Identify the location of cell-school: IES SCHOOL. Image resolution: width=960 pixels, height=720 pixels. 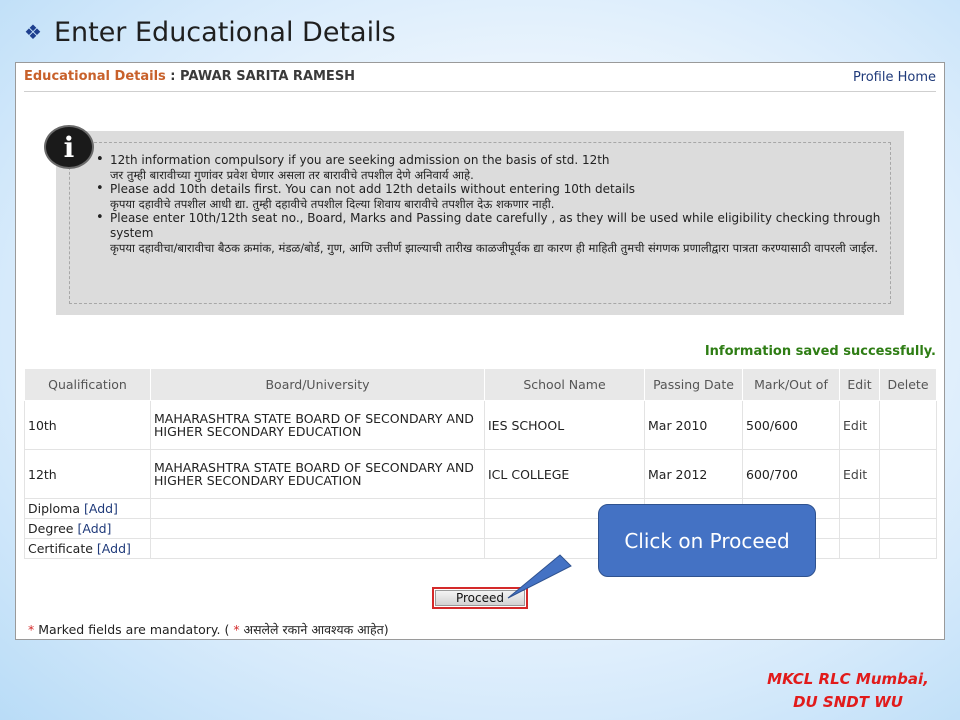
(564, 425).